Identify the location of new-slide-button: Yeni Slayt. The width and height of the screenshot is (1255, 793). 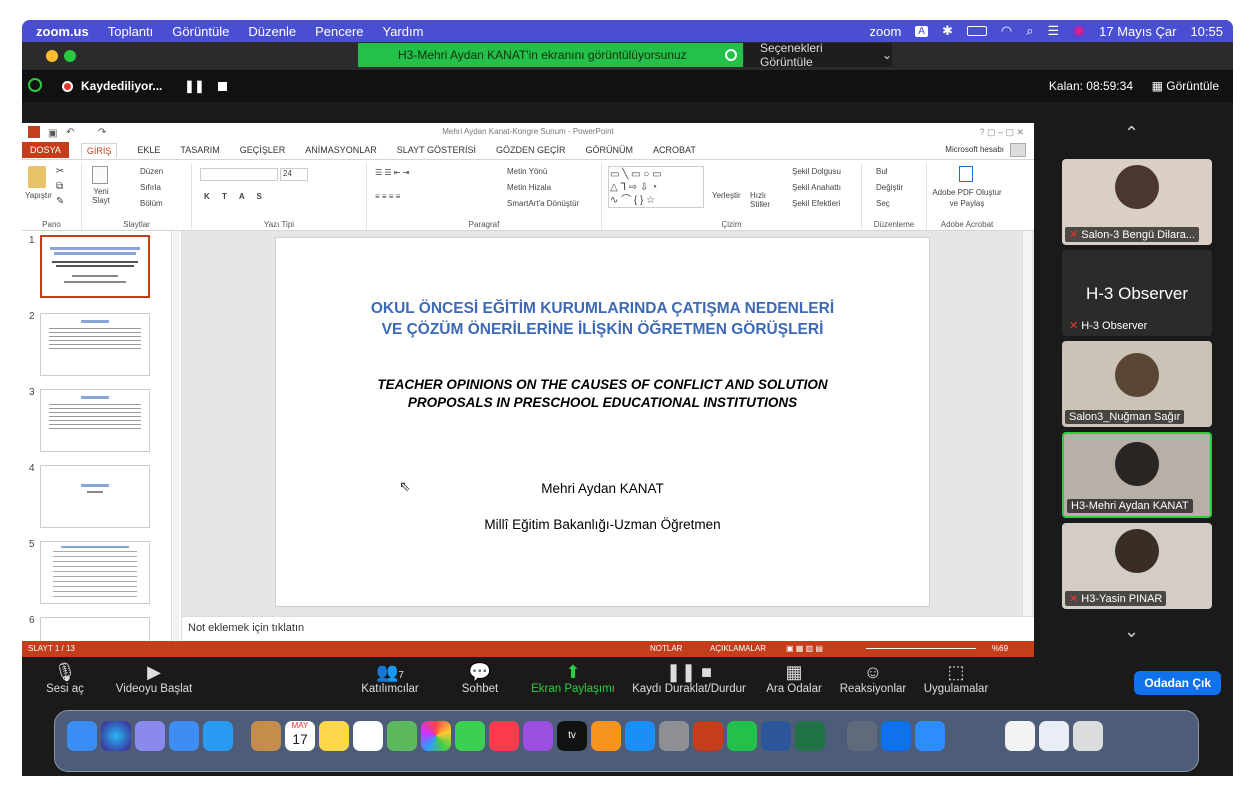
(101, 196).